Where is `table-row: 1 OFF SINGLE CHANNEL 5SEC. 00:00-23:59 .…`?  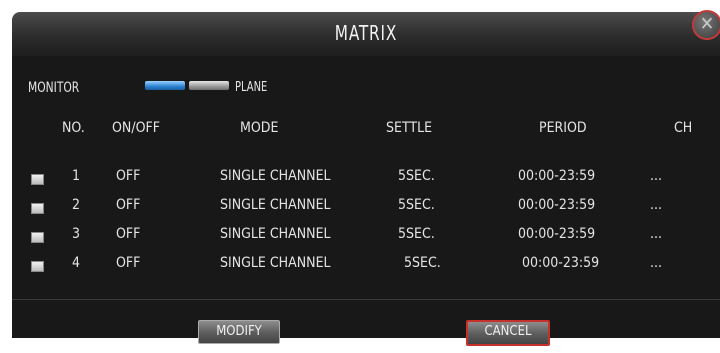 table-row: 1 OFF SINGLE CHANNEL 5SEC. 00:00-23:59 .… is located at coordinates (366, 180).